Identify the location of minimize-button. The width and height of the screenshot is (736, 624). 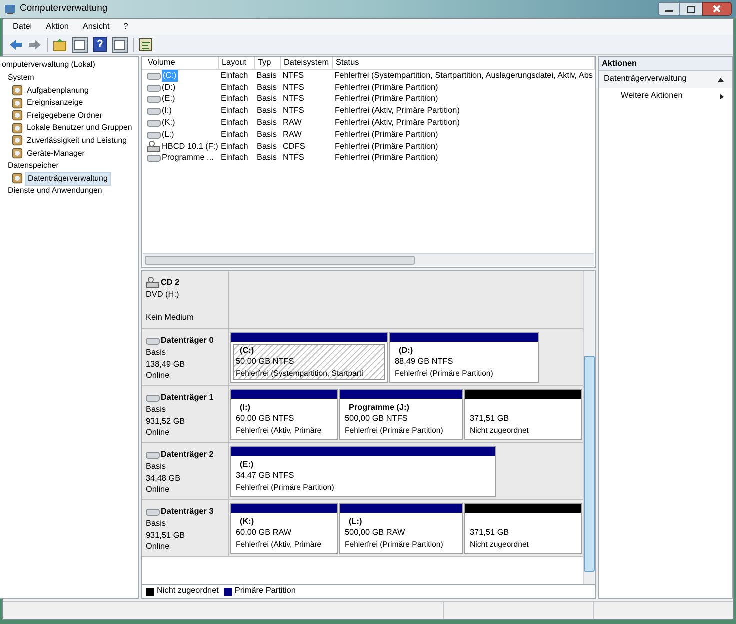
(669, 9).